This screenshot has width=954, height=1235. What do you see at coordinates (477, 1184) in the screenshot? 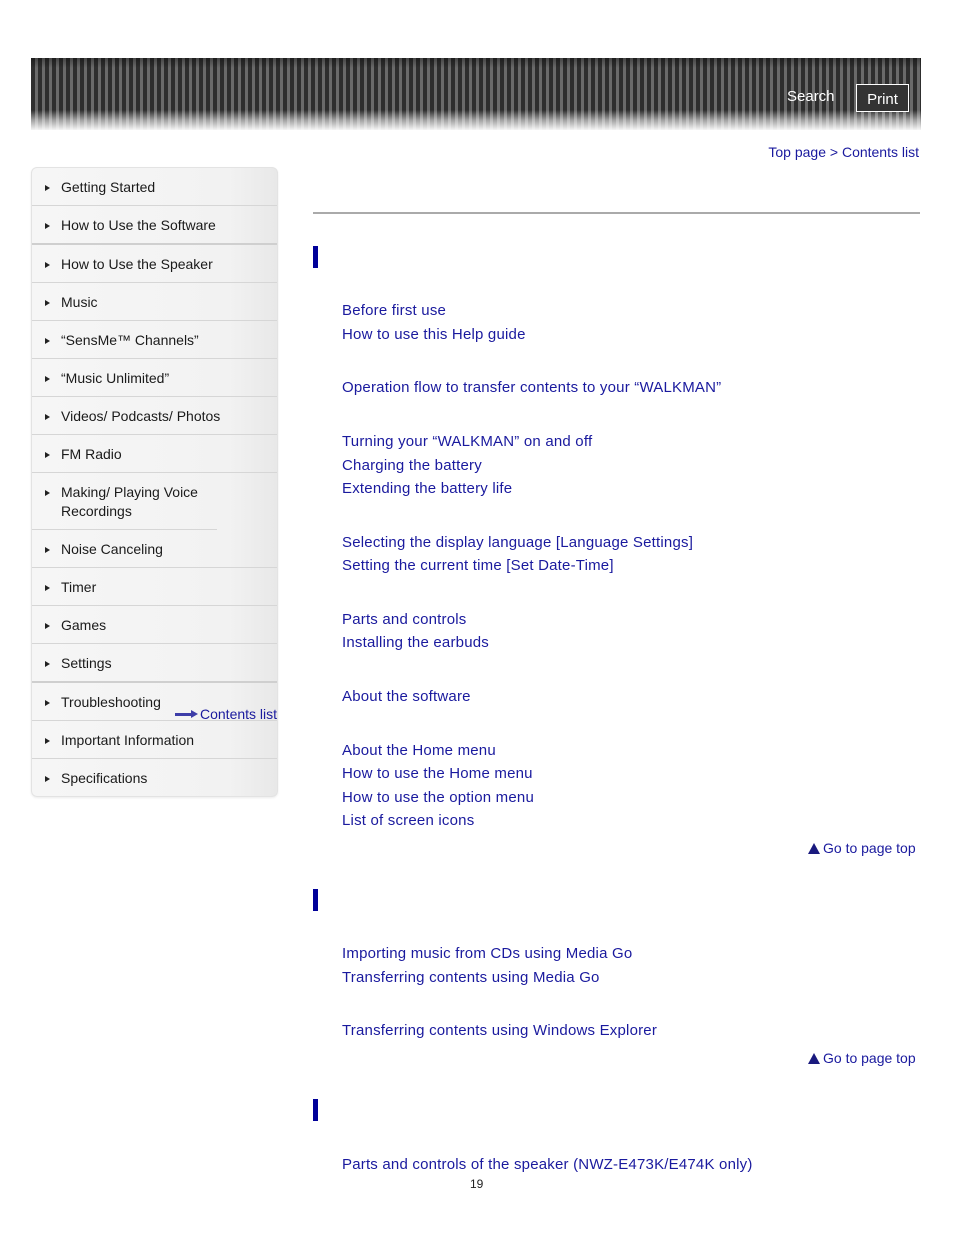
I see `page-number: 19` at bounding box center [477, 1184].